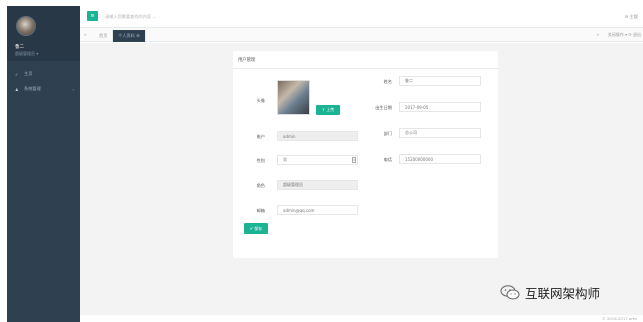  I want to click on tab-prev-icon: «, so click(85, 34).